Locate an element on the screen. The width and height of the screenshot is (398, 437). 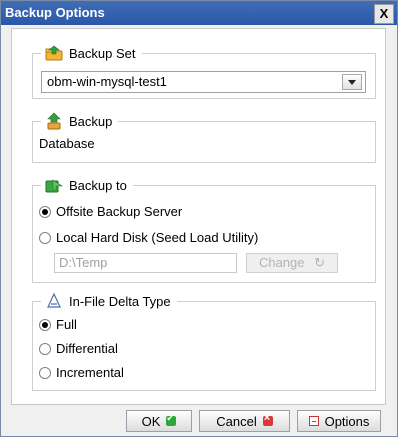
differential-label: Differential is located at coordinates (87, 348).